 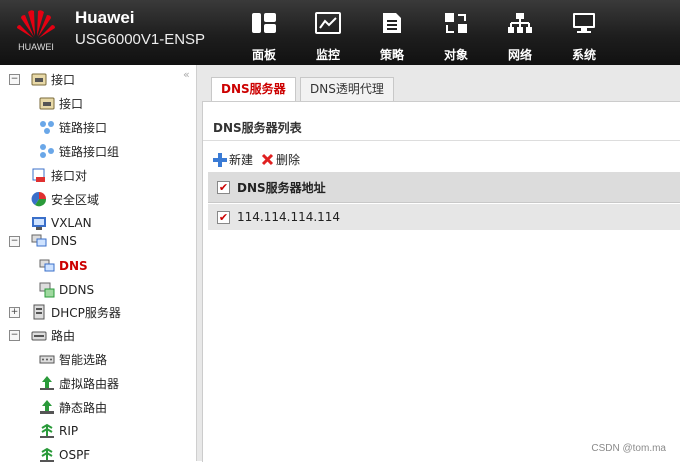 I want to click on collapse-sidebar-icon: «, so click(x=186, y=74).